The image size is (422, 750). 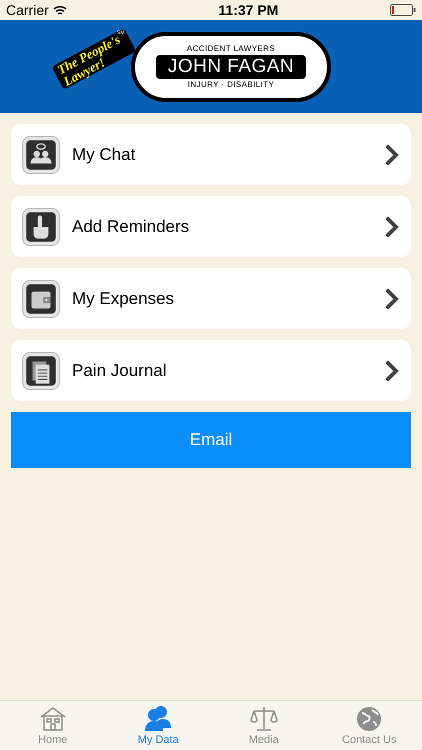 What do you see at coordinates (211, 154) in the screenshot?
I see `menu-row: My Chat` at bounding box center [211, 154].